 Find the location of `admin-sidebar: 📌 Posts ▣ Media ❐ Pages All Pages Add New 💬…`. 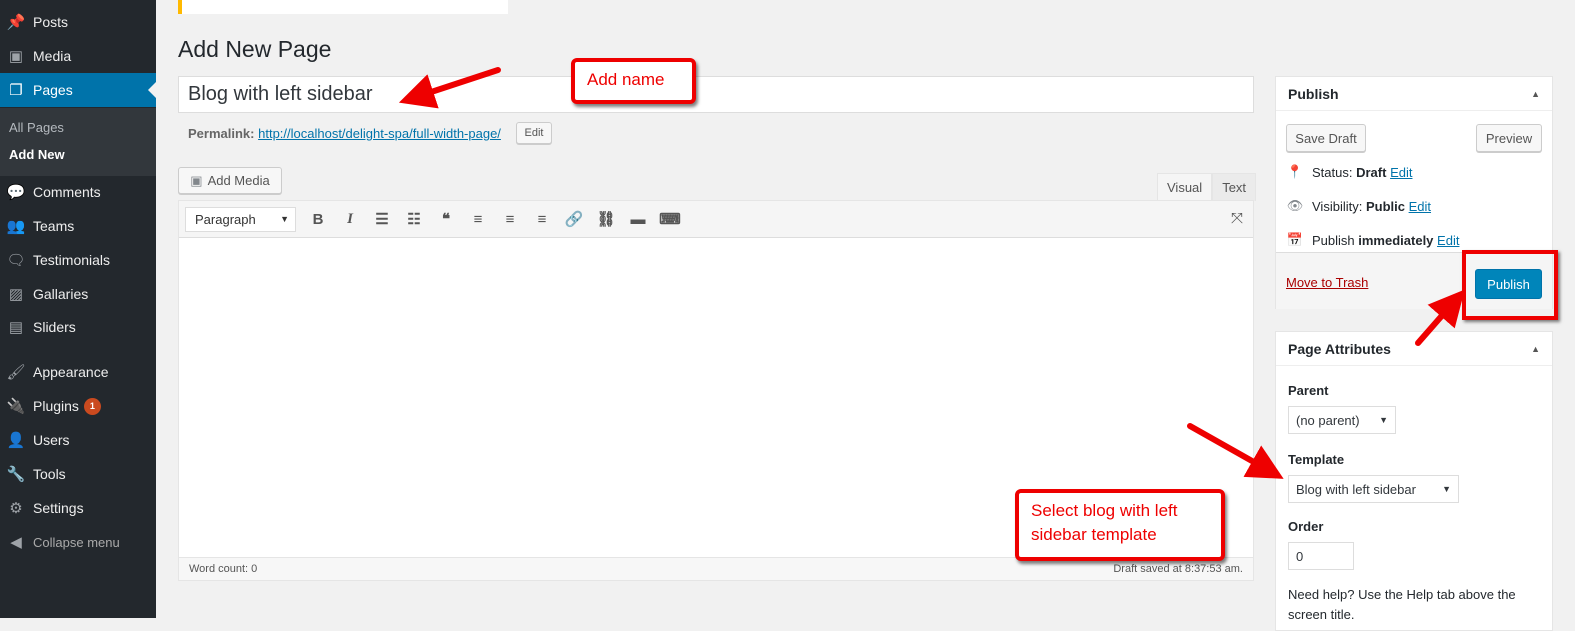

admin-sidebar: 📌 Posts ▣ Media ❐ Pages All Pages Add New 💬… is located at coordinates (78, 309).